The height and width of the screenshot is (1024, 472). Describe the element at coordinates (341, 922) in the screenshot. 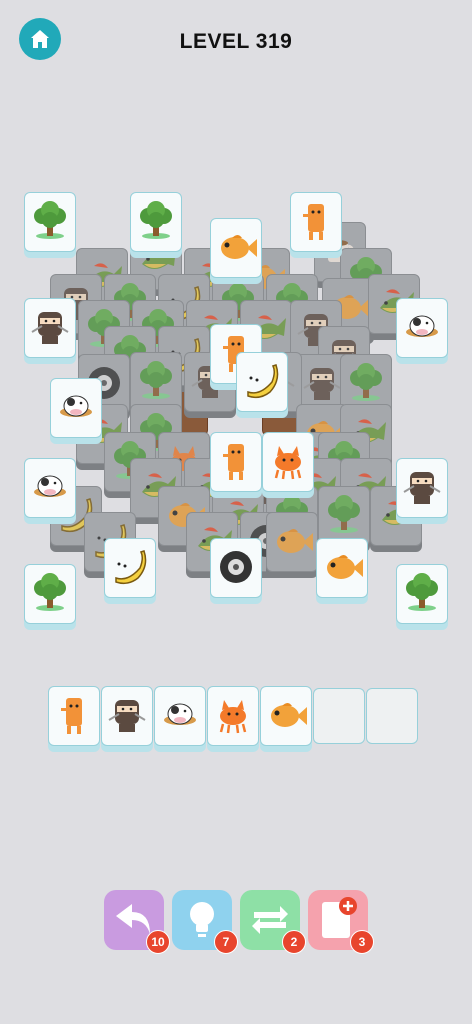

I see `add-slot-booster-button: 3` at that location.